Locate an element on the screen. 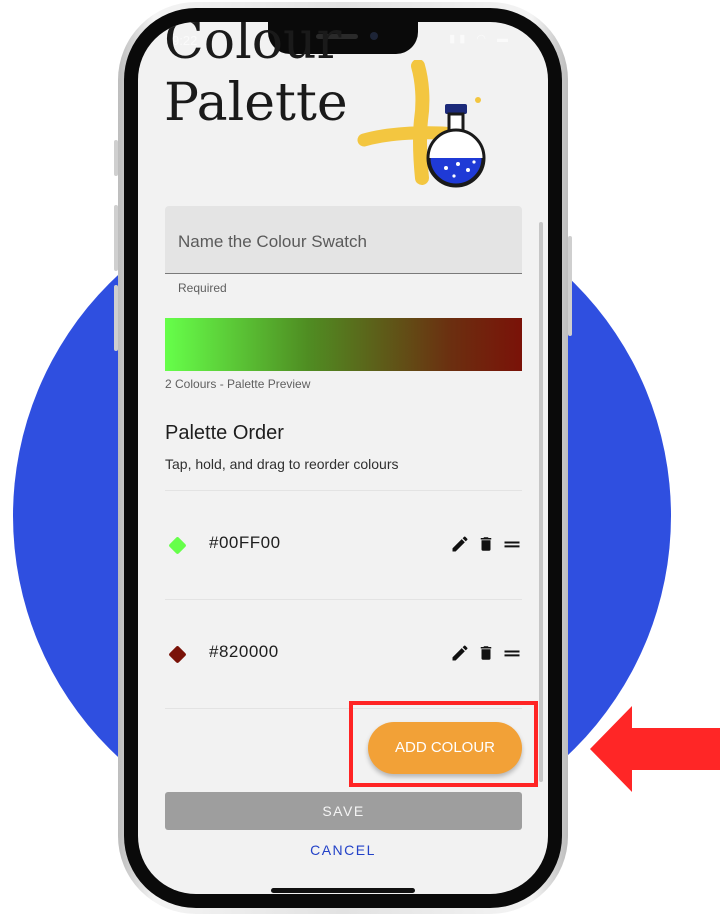 This screenshot has width=725, height=915. scrollbar is located at coordinates (541, 502).